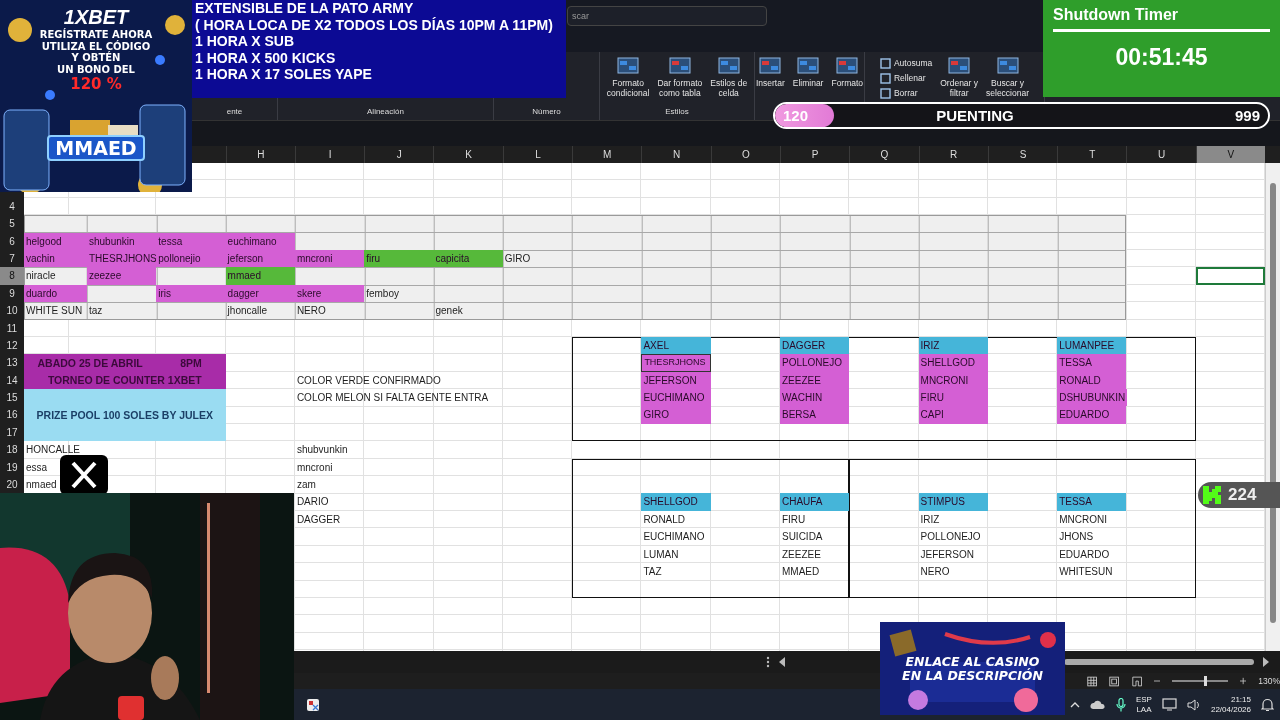  Describe the element at coordinates (1157, 681) in the screenshot. I see `zoom-out-icon` at that location.